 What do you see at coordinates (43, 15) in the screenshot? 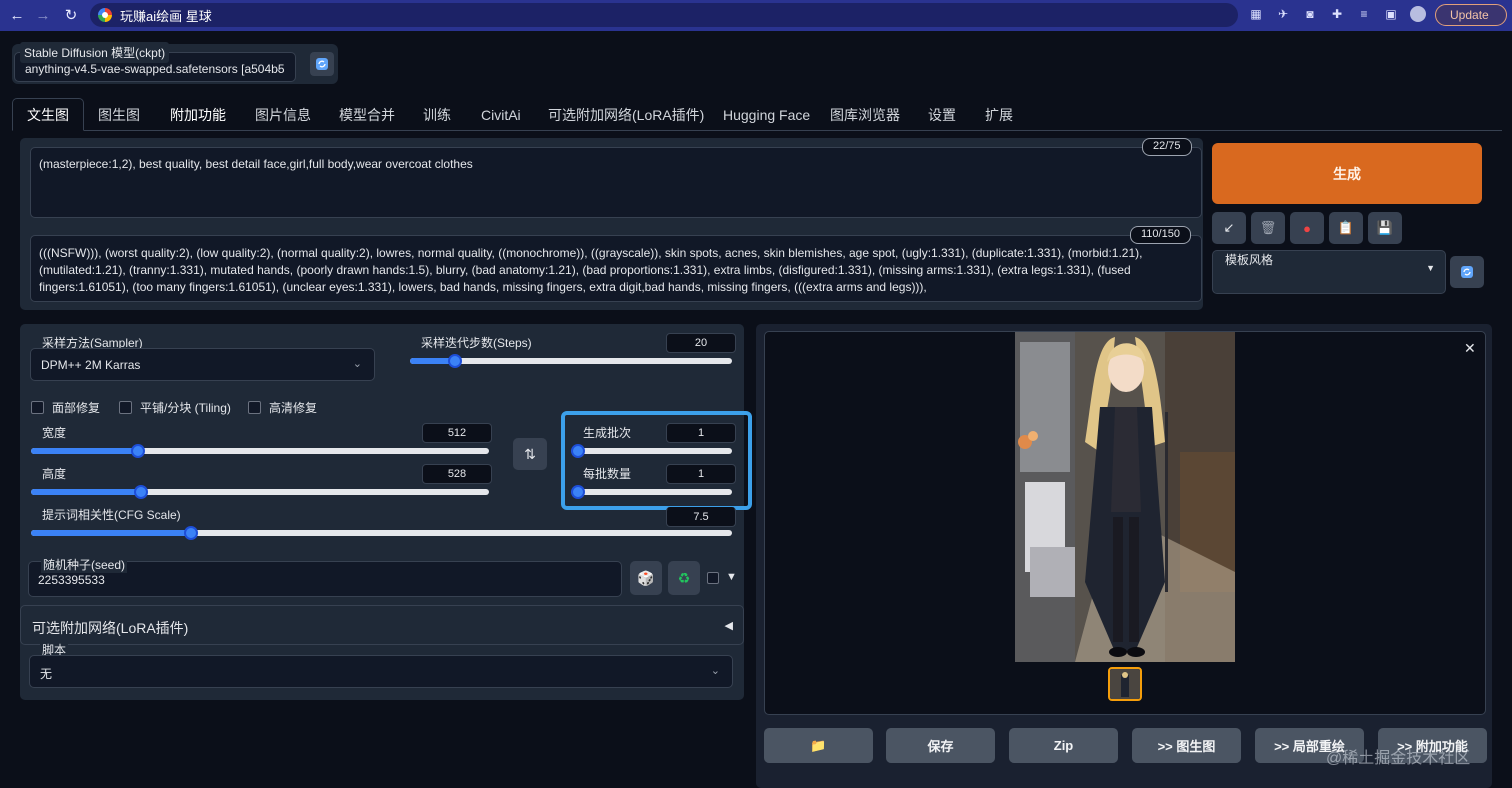
I see `forward-icon: →` at bounding box center [43, 15].